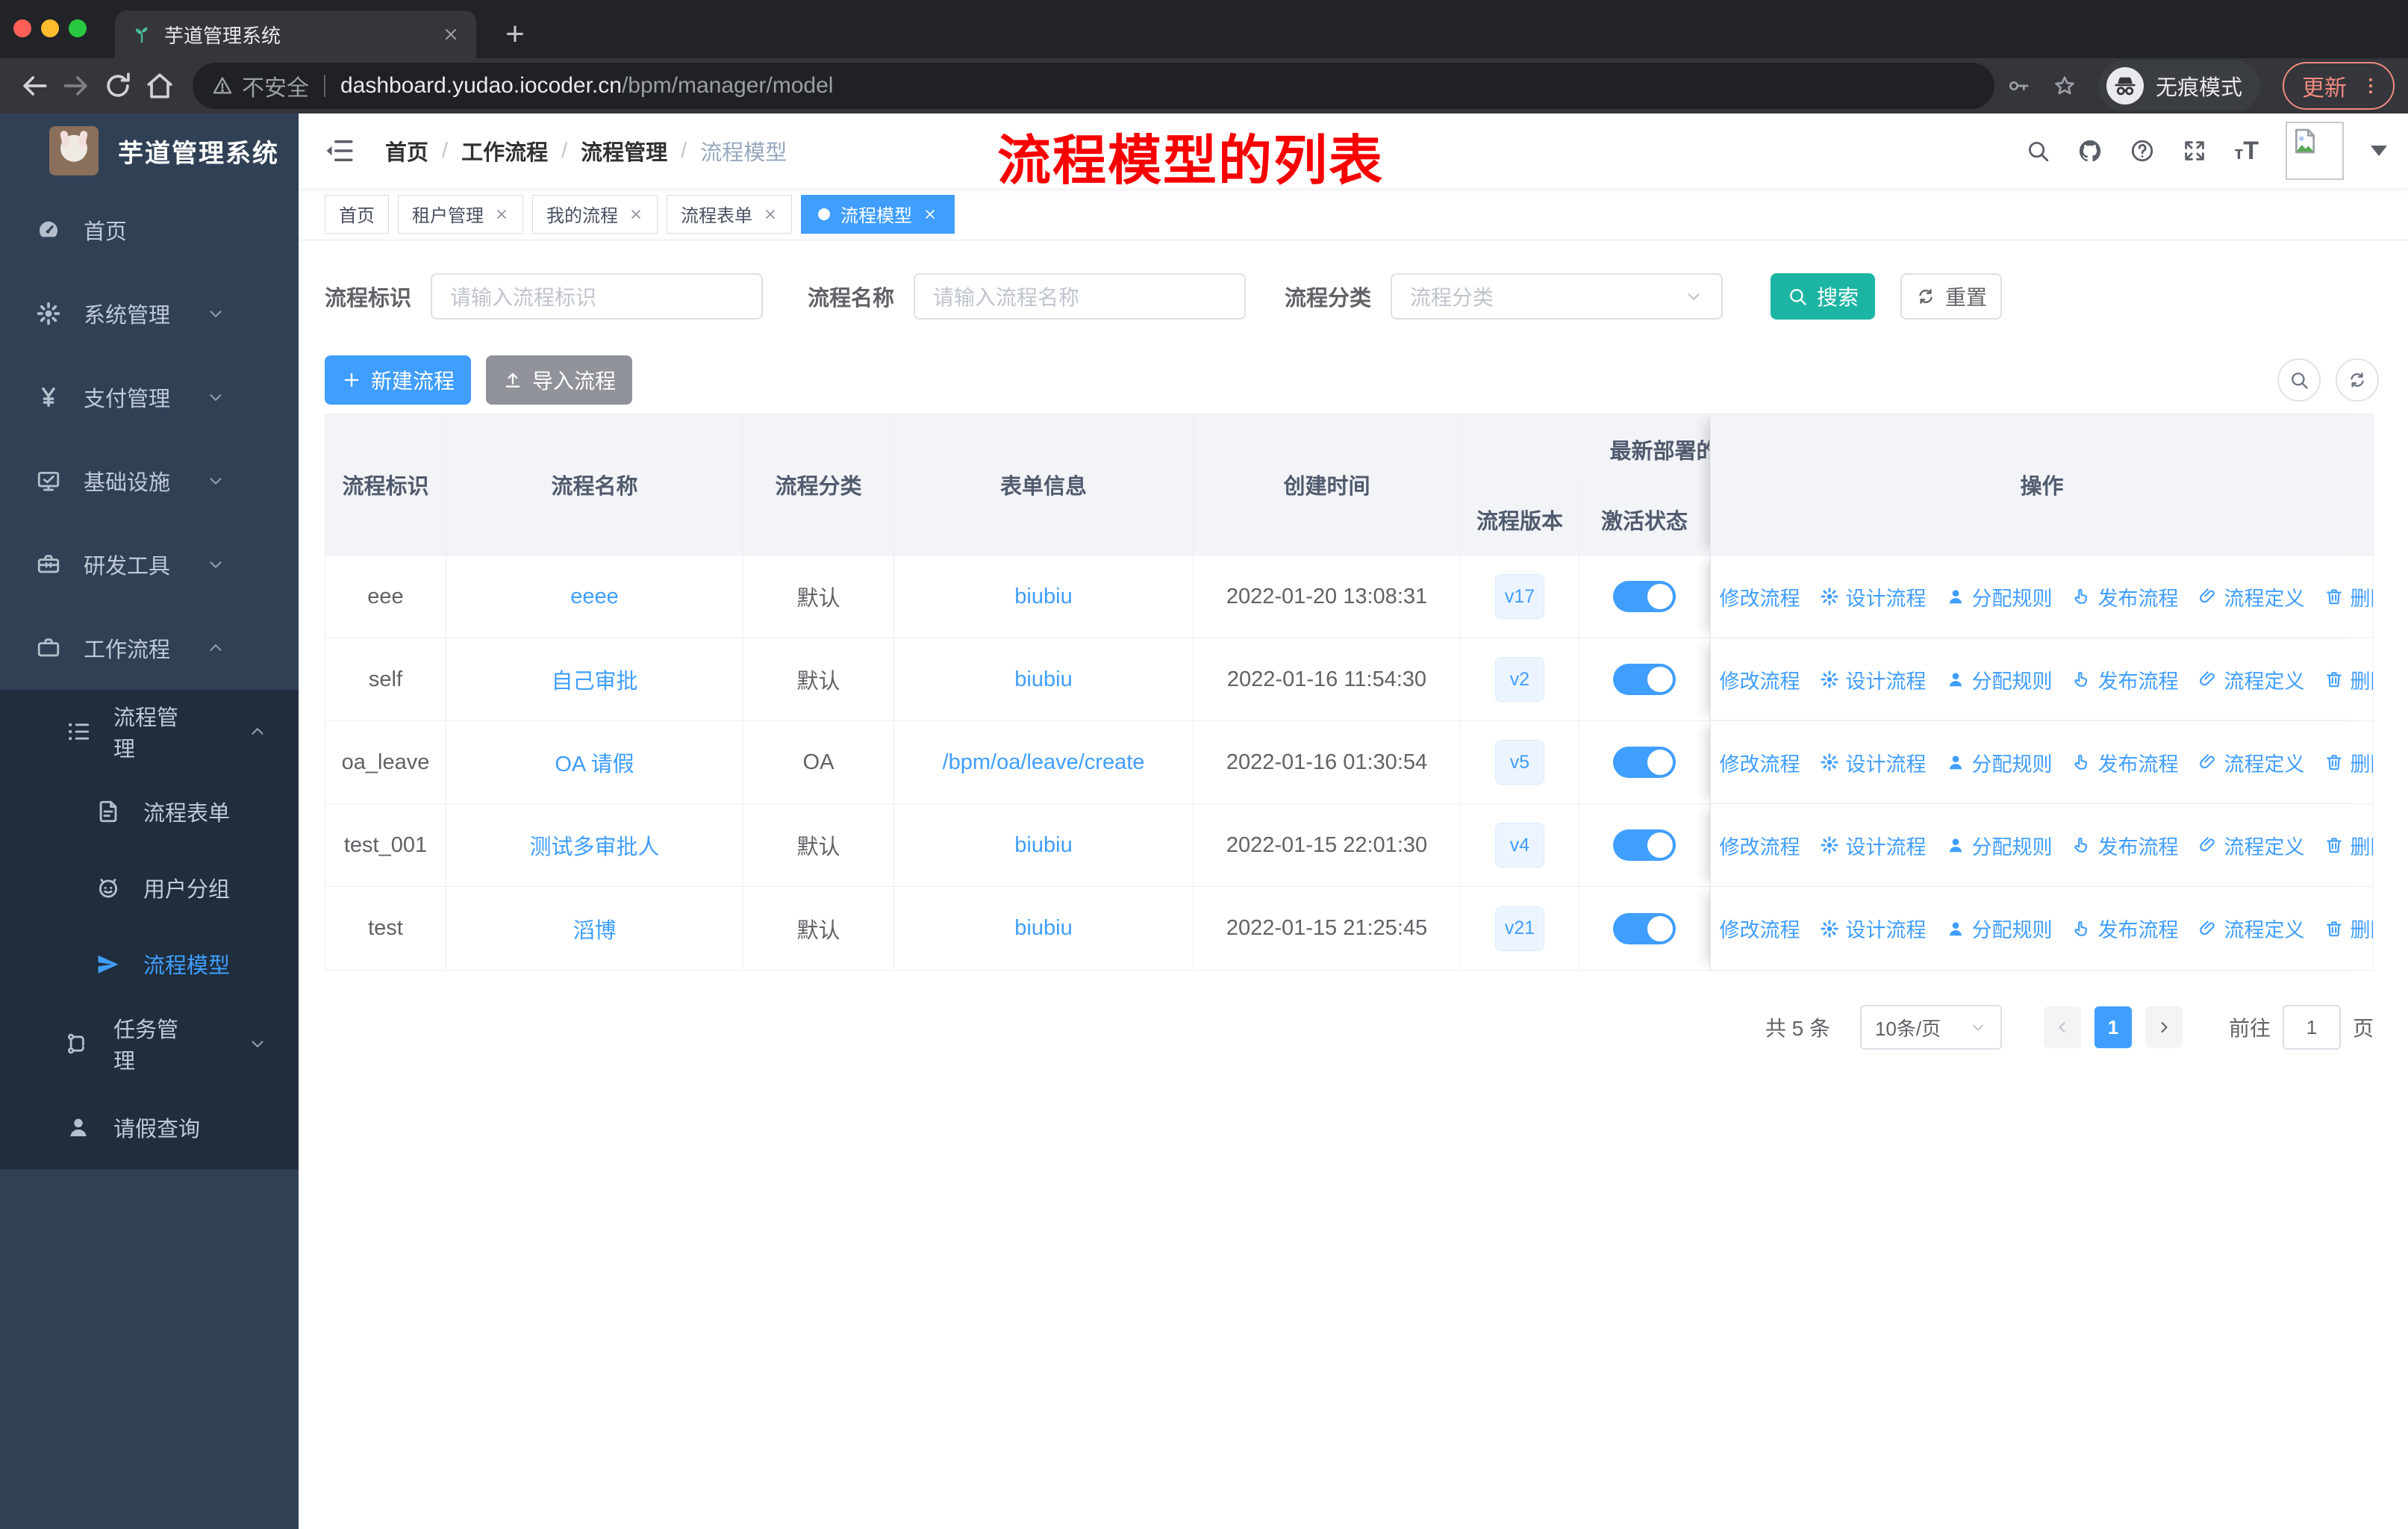  Describe the element at coordinates (2142, 151) in the screenshot. I see `help-icon` at that location.